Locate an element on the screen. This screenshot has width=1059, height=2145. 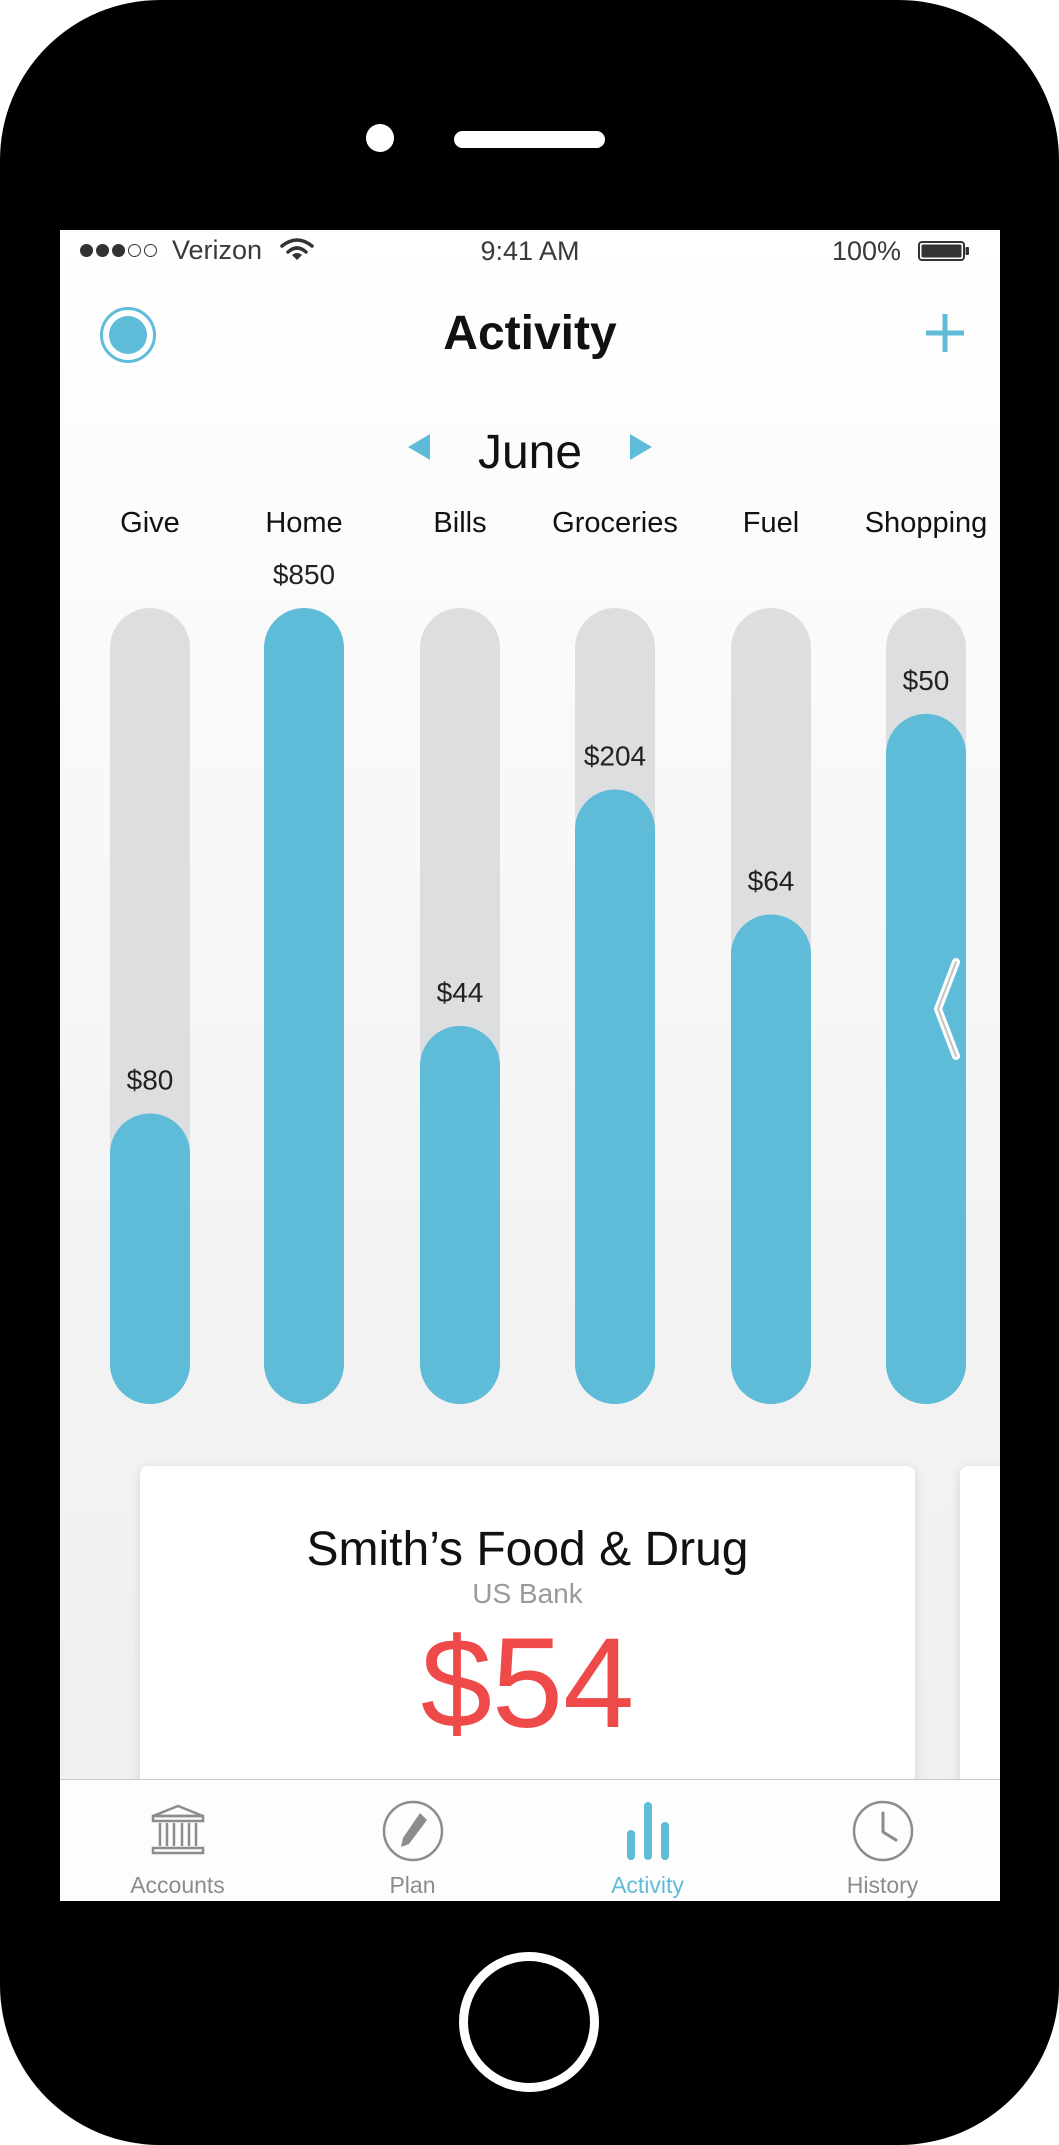
tab-bar: Accounts Plan Activity History is located at coordinates (530, 1840).